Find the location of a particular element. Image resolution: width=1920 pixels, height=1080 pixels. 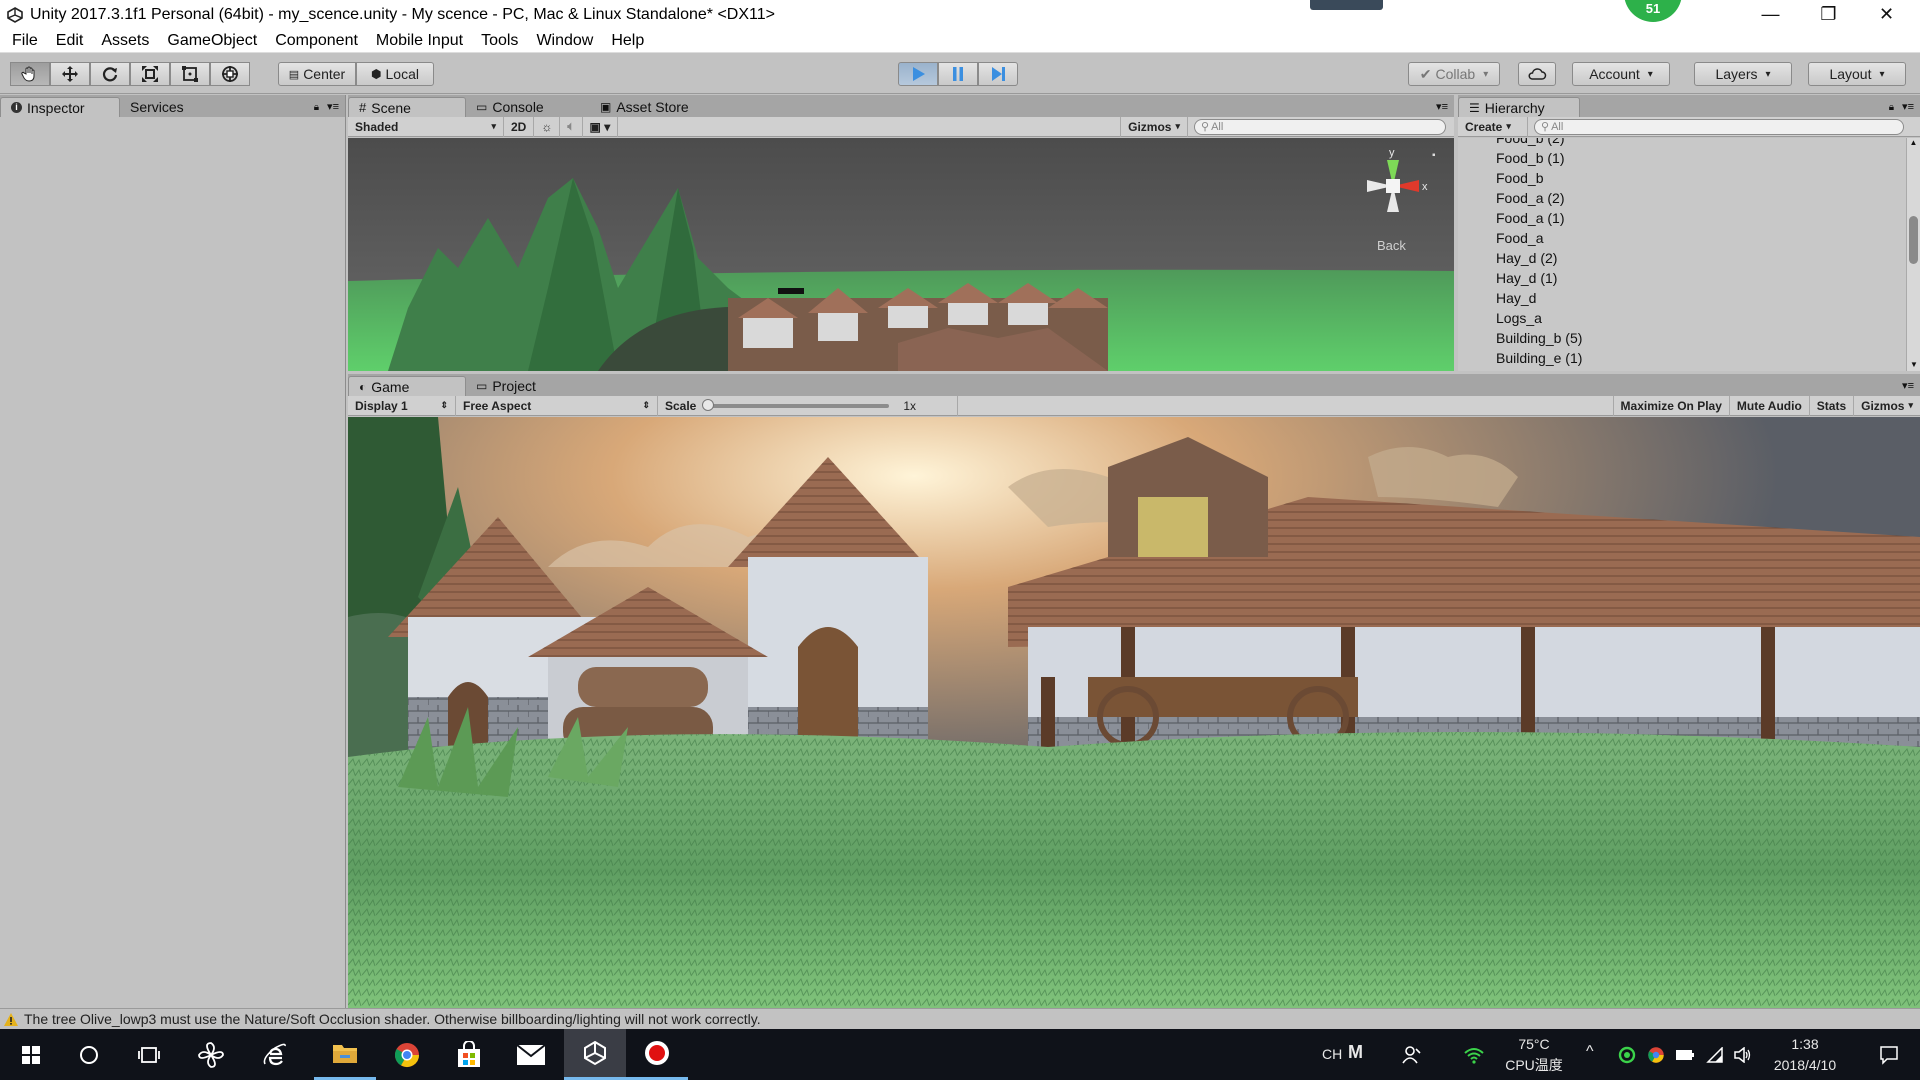

tray-app-chrome is located at coordinates (1656, 1054).